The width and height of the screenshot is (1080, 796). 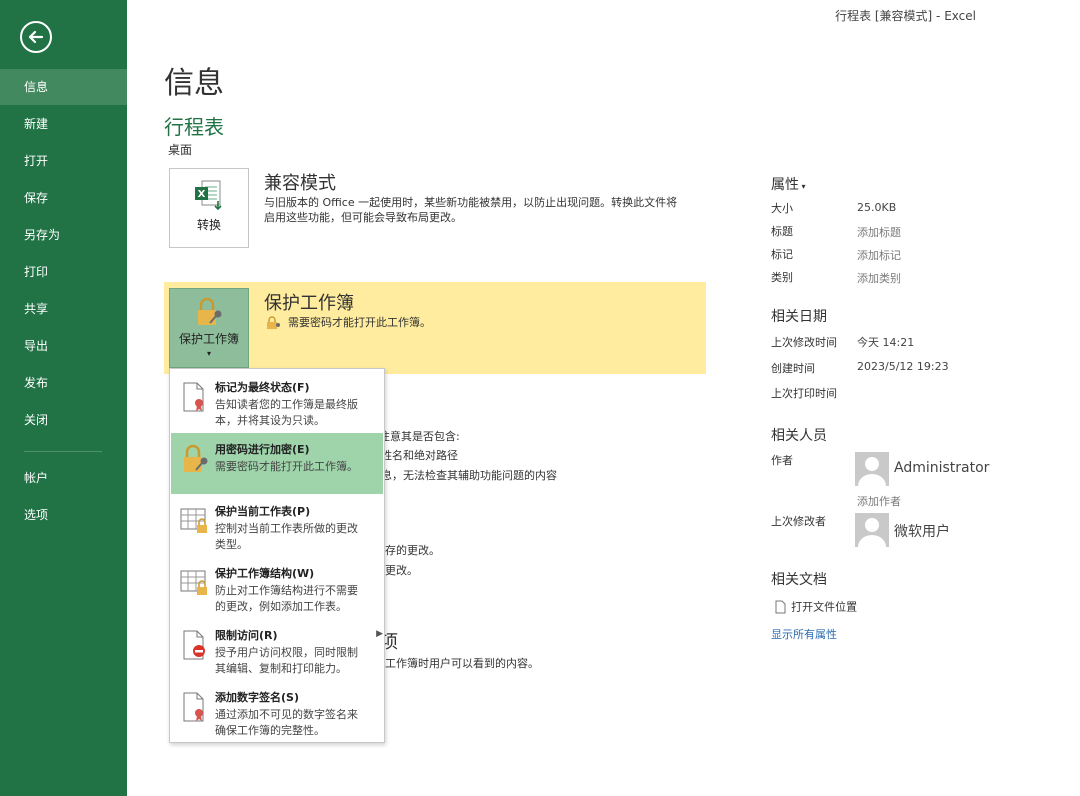 What do you see at coordinates (462, 663) in the screenshot?
I see `browser-view-desc: 工作簿时用户可以看到的内容。` at bounding box center [462, 663].